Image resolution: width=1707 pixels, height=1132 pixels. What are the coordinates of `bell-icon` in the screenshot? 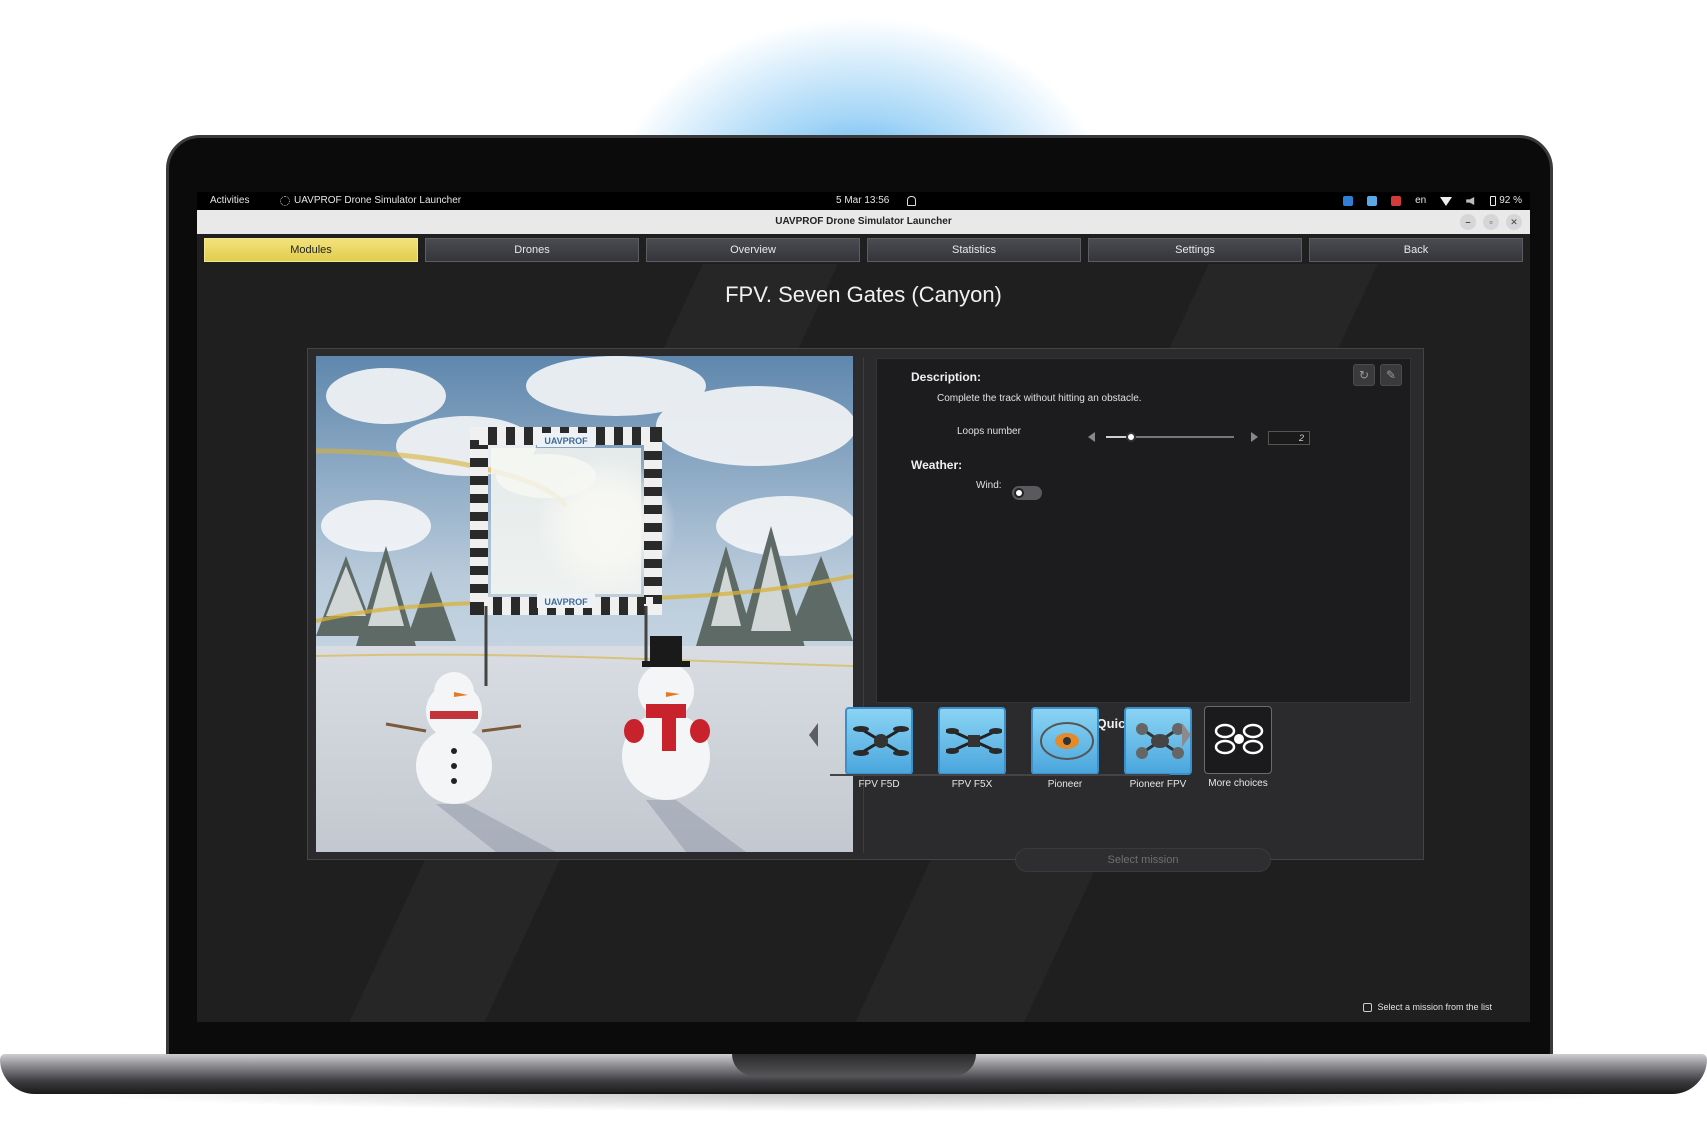 It's located at (911, 201).